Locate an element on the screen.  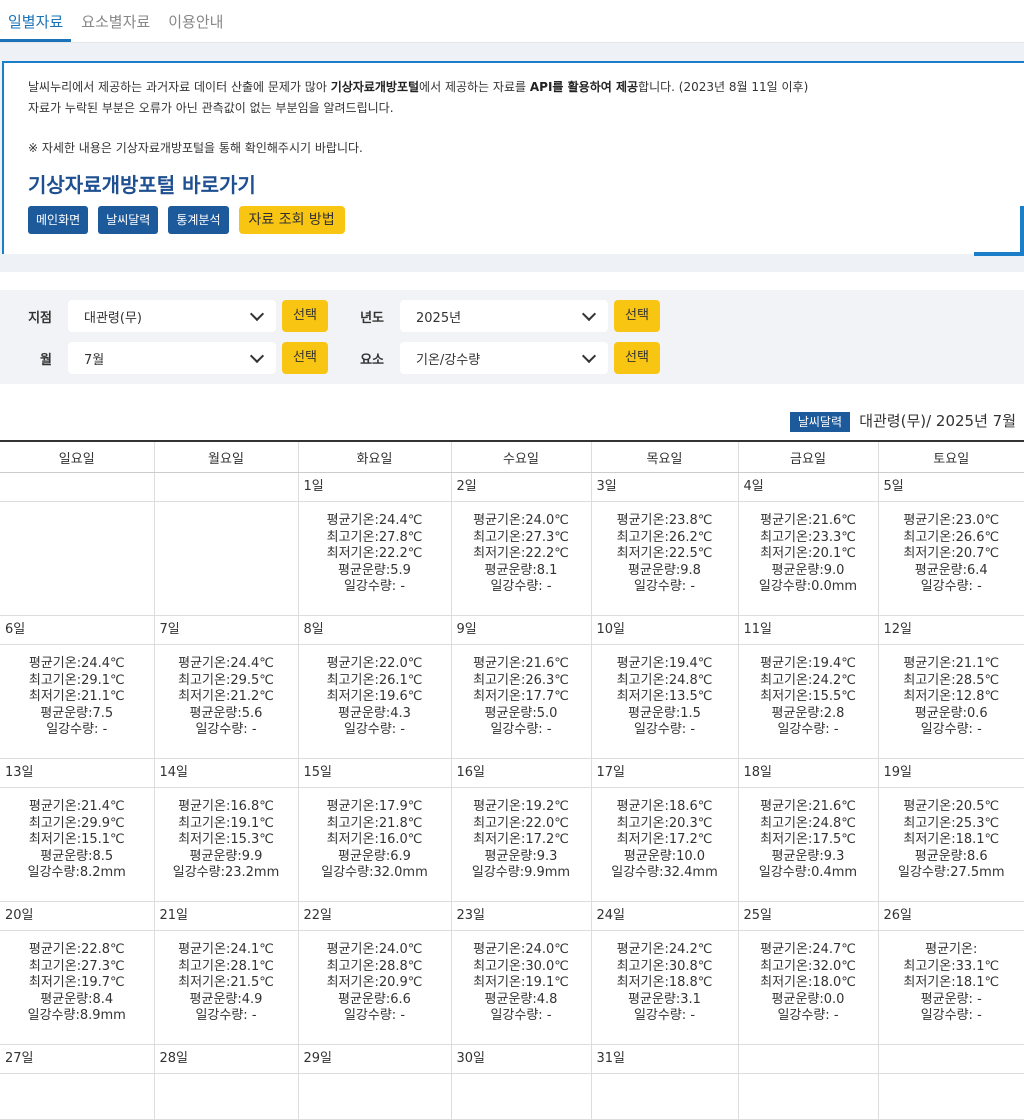
day-number: 27일 is located at coordinates (77, 1059).